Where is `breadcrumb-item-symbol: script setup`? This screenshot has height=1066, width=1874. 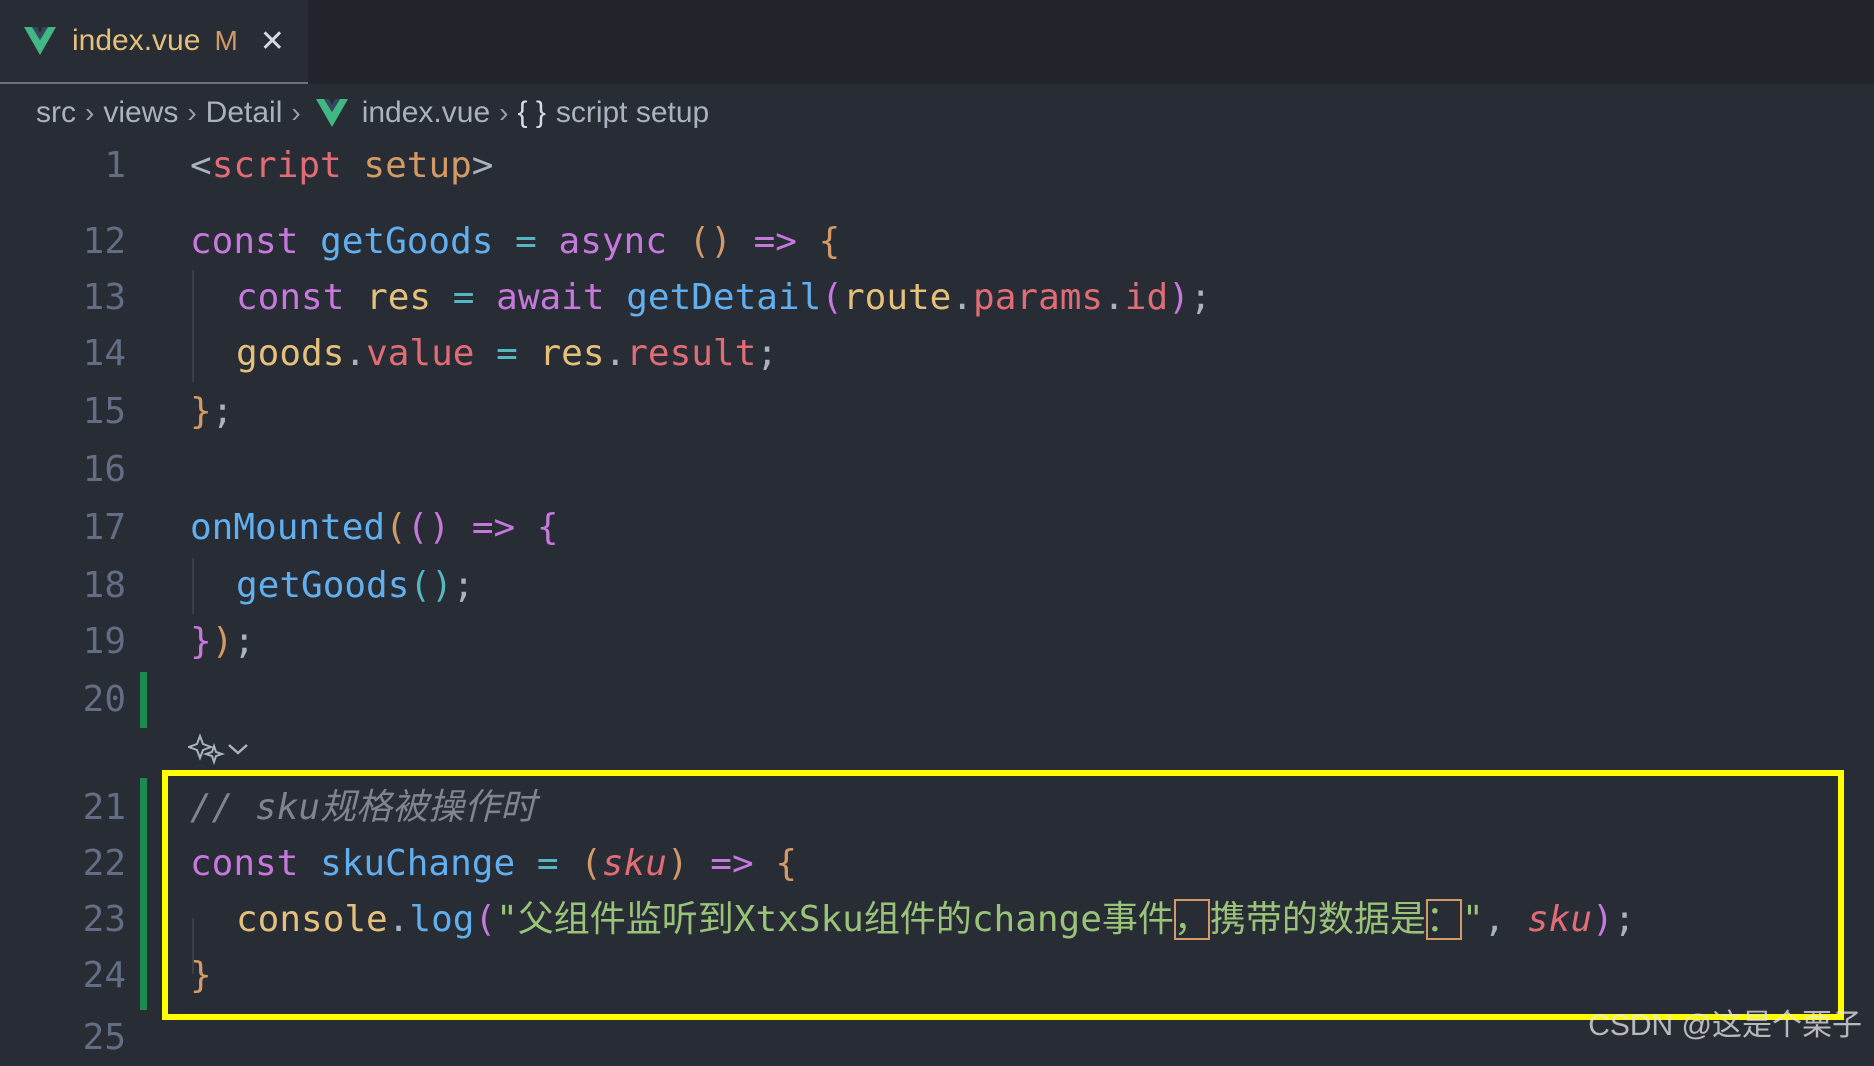 breadcrumb-item-symbol: script setup is located at coordinates (632, 113).